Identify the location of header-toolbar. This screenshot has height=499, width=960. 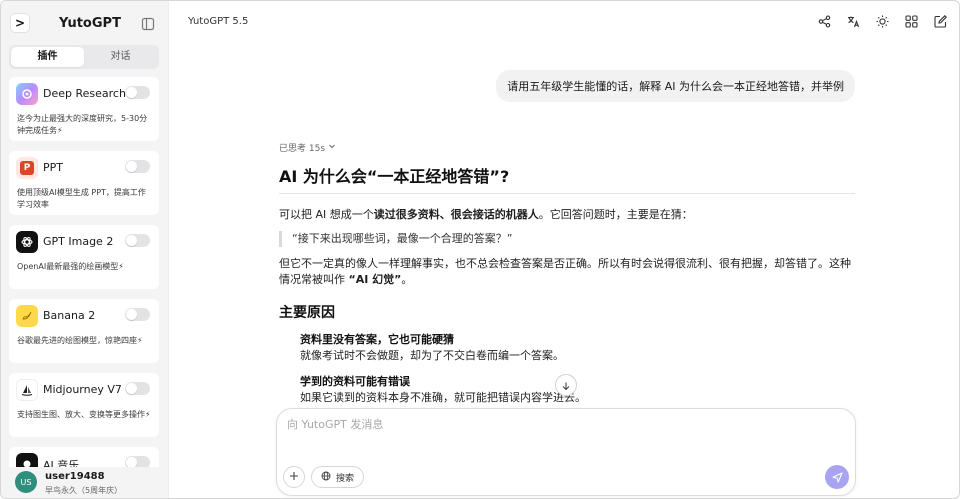
(882, 21).